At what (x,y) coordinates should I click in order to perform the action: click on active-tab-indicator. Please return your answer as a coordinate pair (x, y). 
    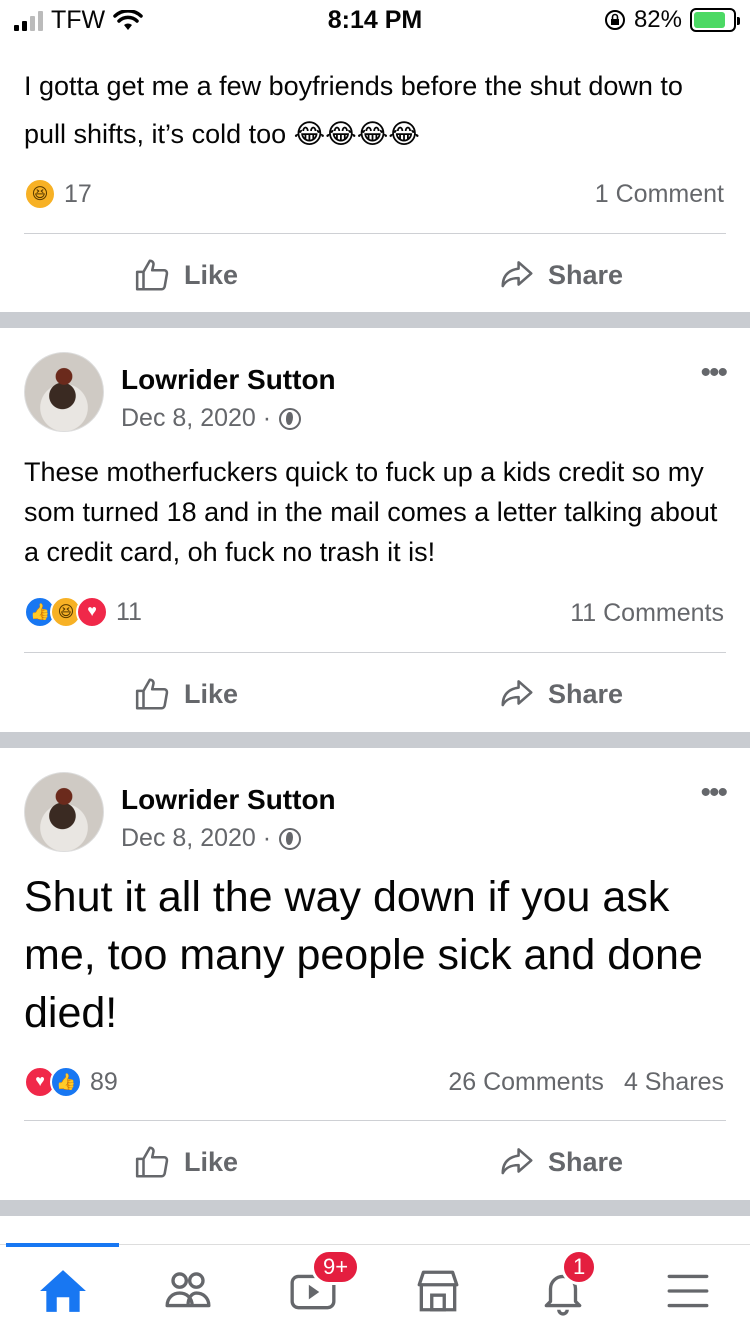
    Looking at the image, I should click on (62, 1245).